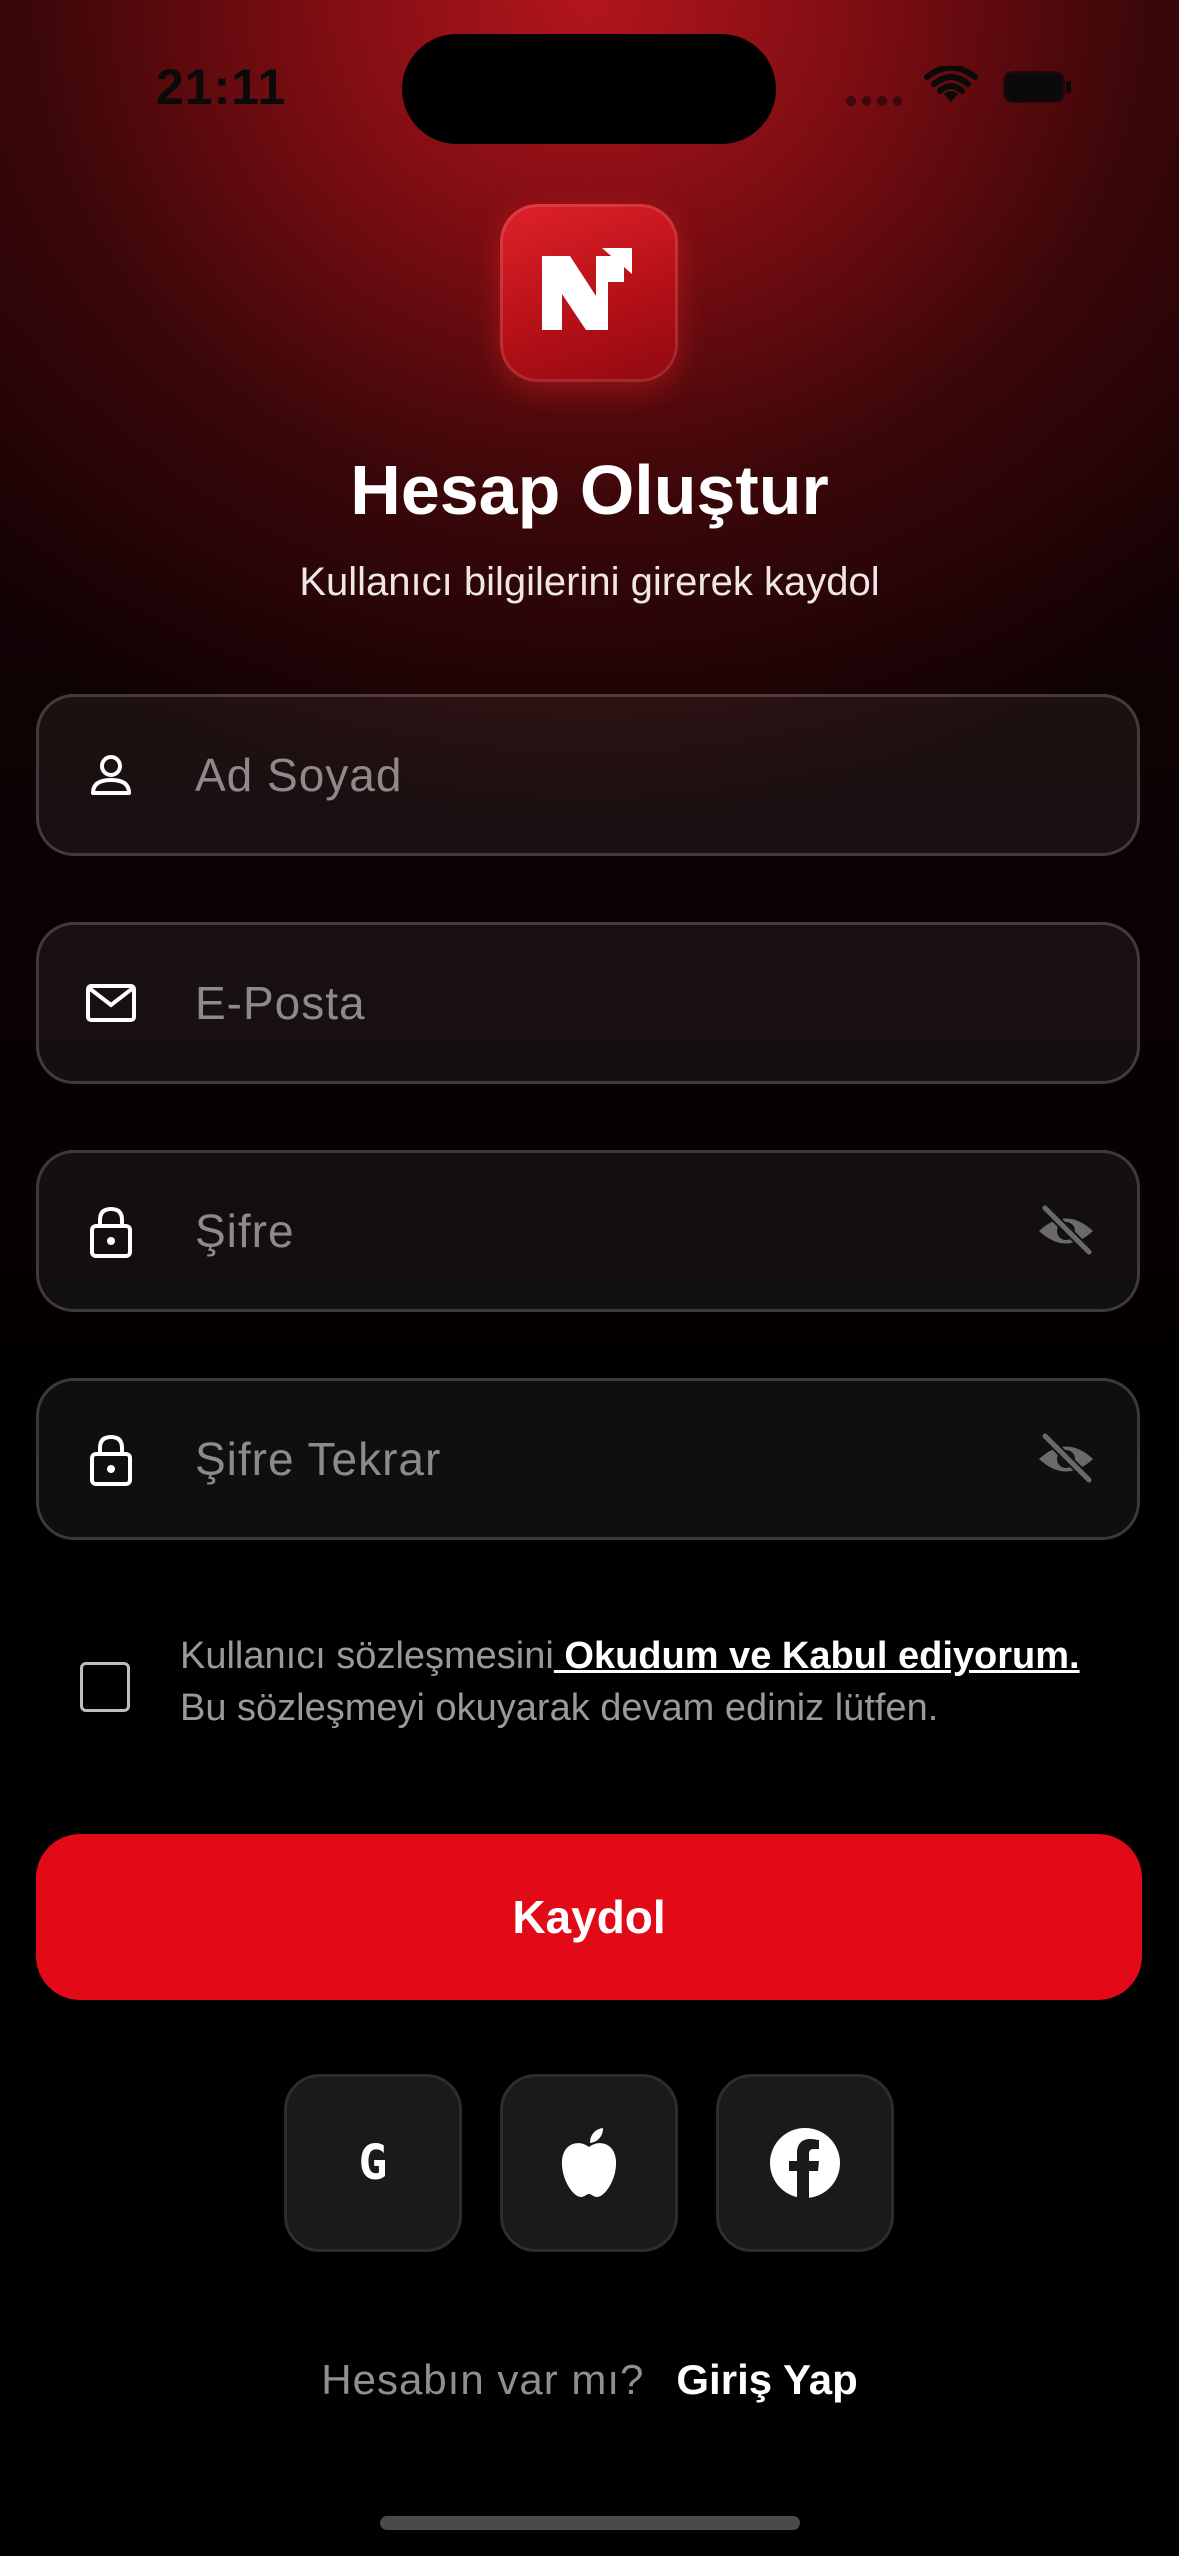  What do you see at coordinates (587, 289) in the screenshot?
I see `logo-mark-icon` at bounding box center [587, 289].